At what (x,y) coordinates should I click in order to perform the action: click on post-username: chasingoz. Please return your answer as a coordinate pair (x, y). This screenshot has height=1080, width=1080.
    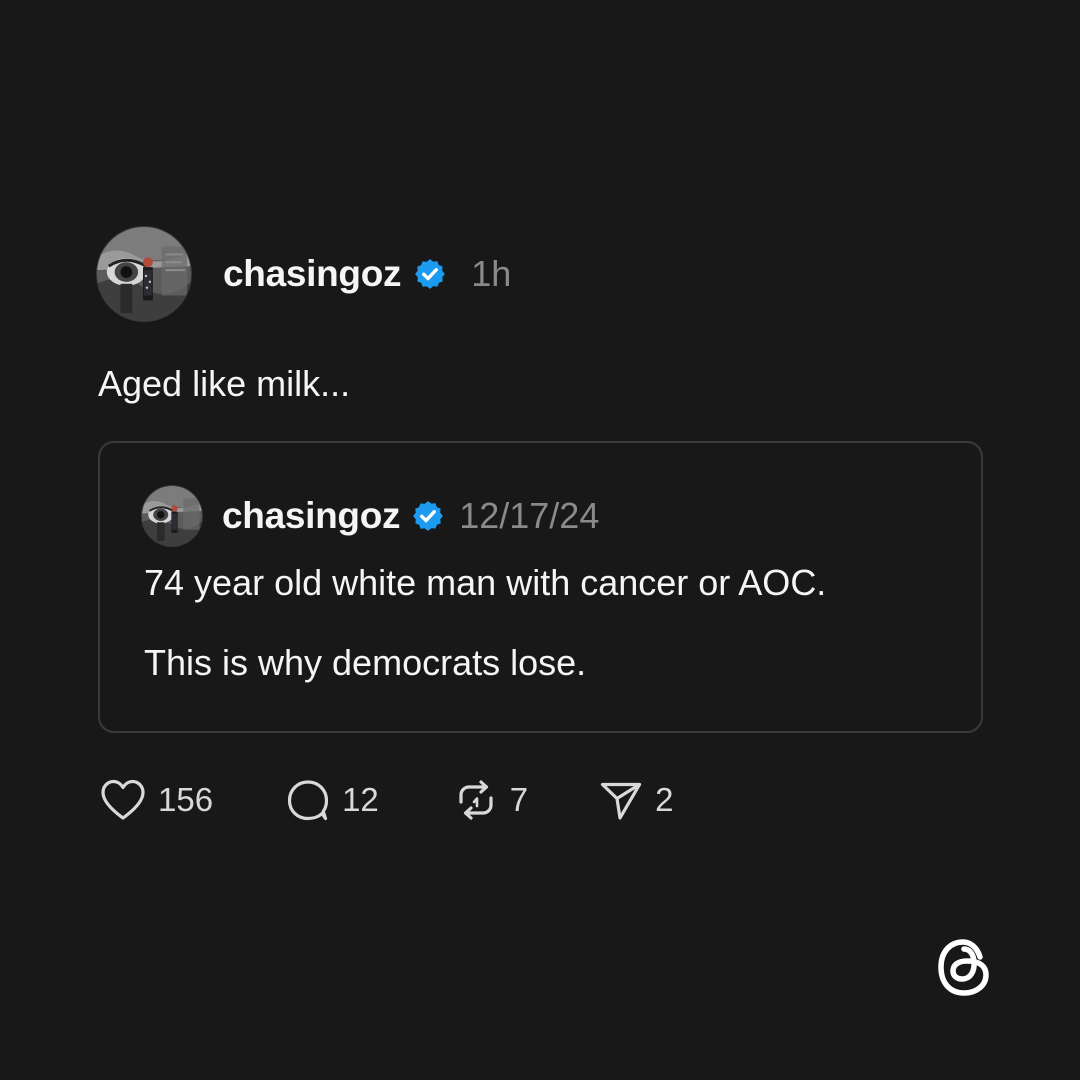
    Looking at the image, I should click on (312, 274).